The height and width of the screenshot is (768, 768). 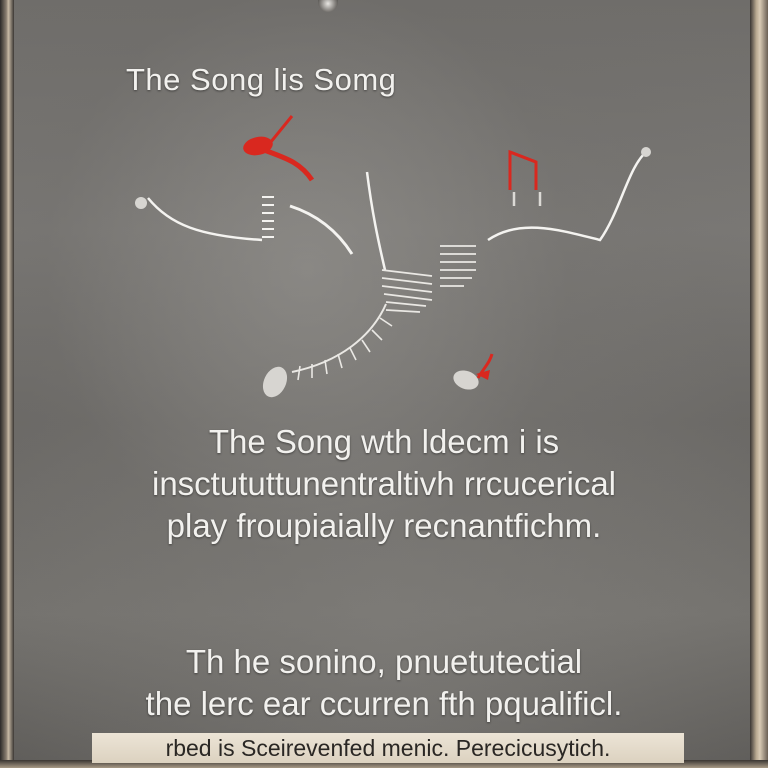 What do you see at coordinates (268, 217) in the screenshot?
I see `left-staff-lines` at bounding box center [268, 217].